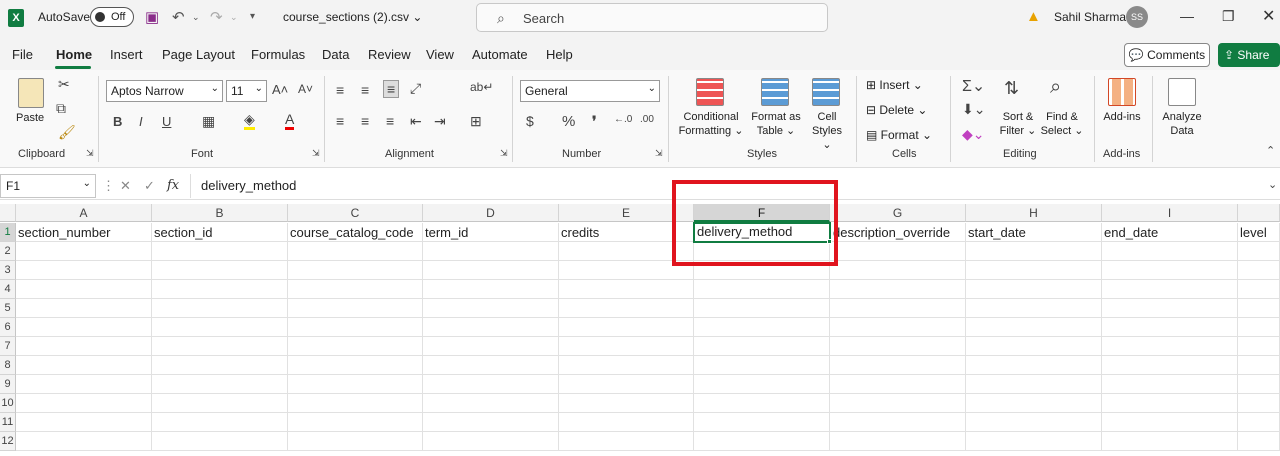  I want to click on minimize-icon: —, so click(1187, 16).